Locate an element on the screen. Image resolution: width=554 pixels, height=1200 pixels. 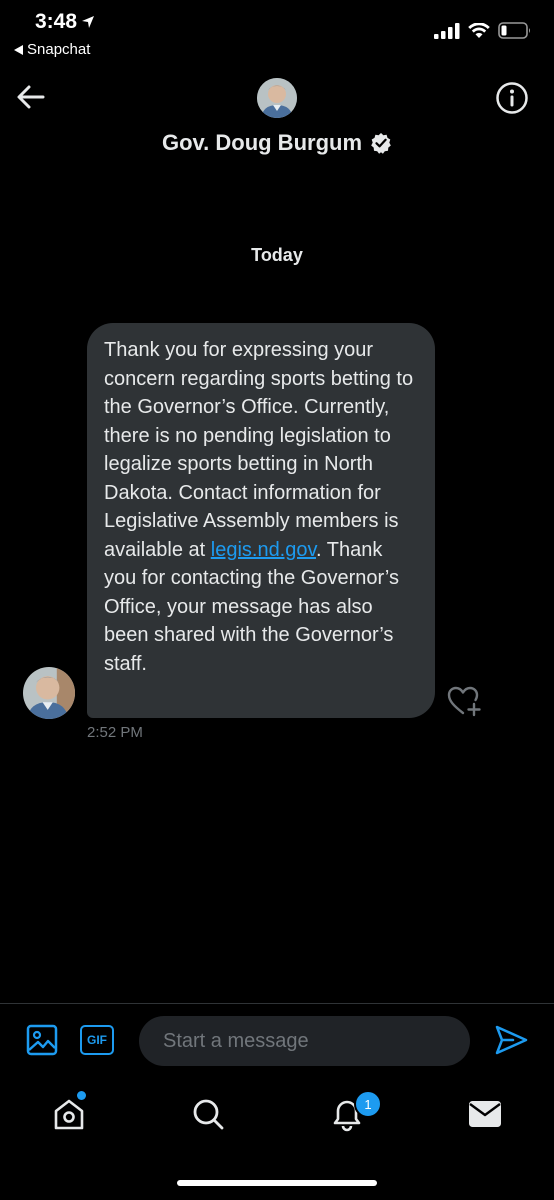
verified-badge-icon is located at coordinates (381, 143).